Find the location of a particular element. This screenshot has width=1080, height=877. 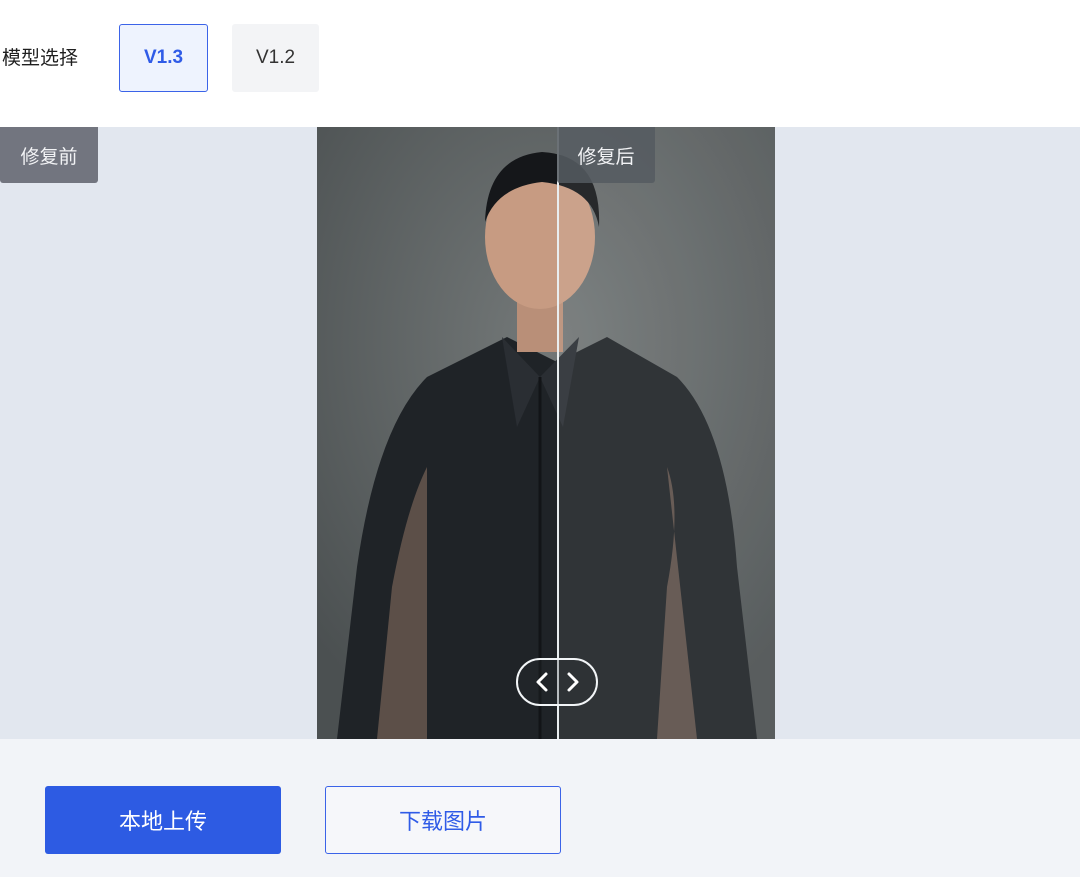

split-divider is located at coordinates (558, 433).